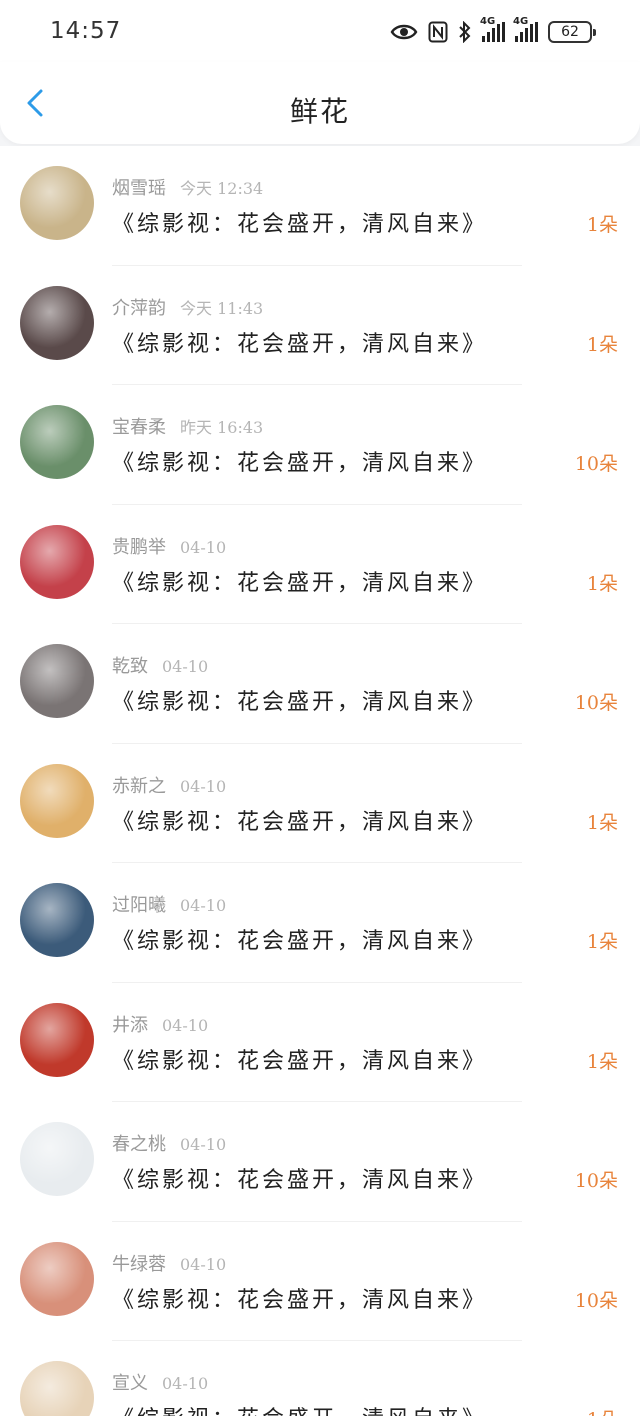  Describe the element at coordinates (139, 308) in the screenshot. I see `sender-name: 介萍韵` at that location.